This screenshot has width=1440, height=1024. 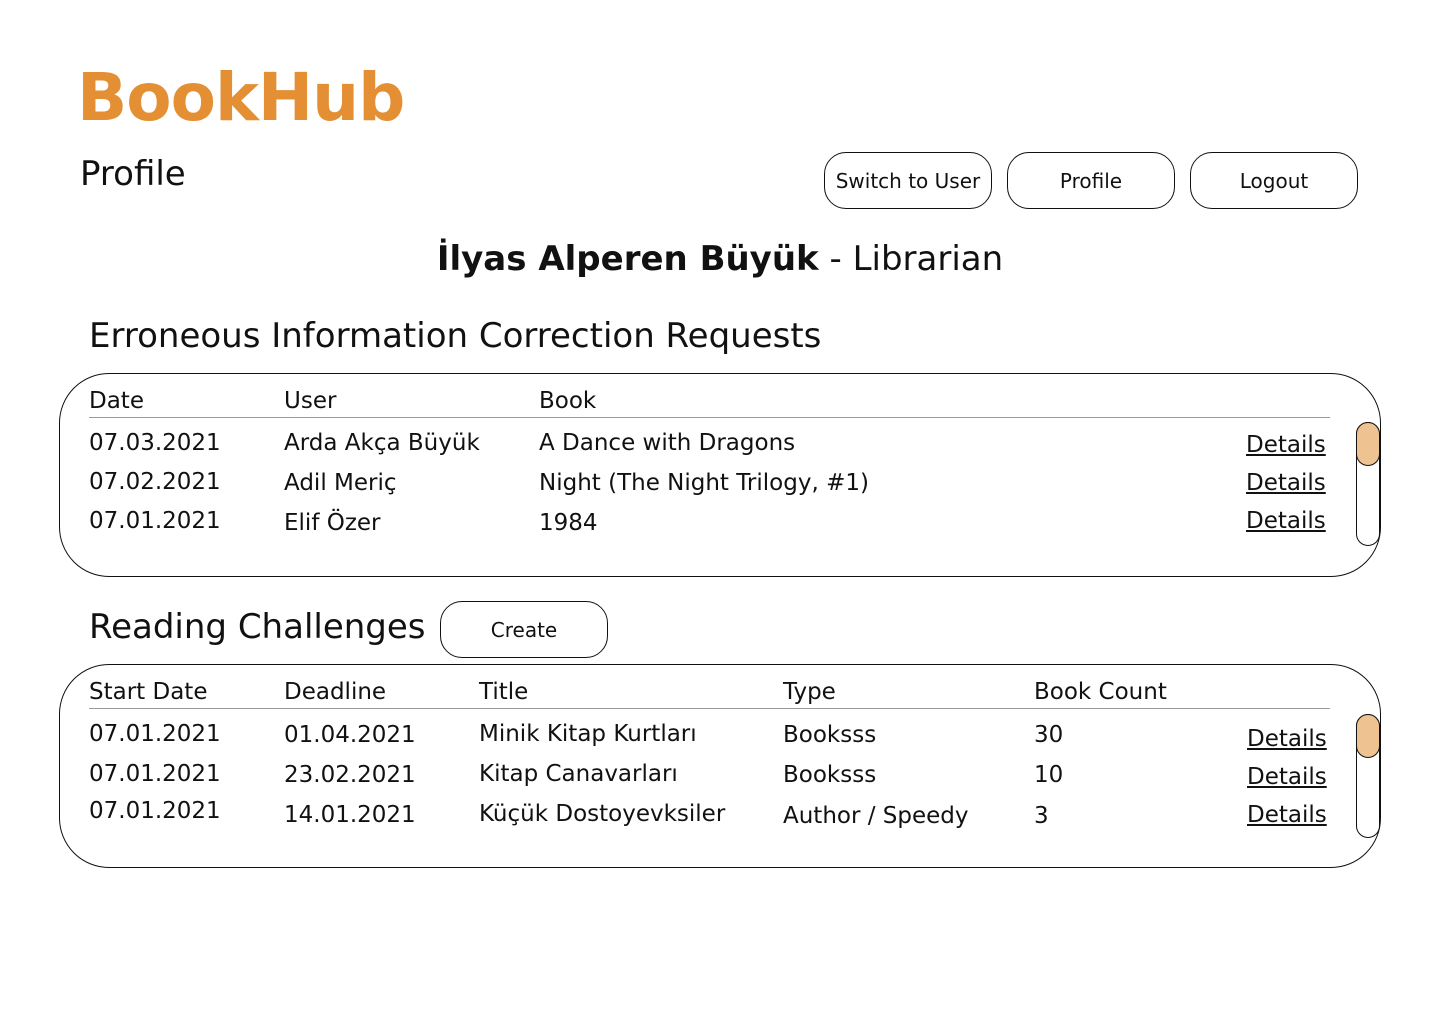 What do you see at coordinates (667, 443) in the screenshot?
I see `table-cell-book: A Dance with Dragons` at bounding box center [667, 443].